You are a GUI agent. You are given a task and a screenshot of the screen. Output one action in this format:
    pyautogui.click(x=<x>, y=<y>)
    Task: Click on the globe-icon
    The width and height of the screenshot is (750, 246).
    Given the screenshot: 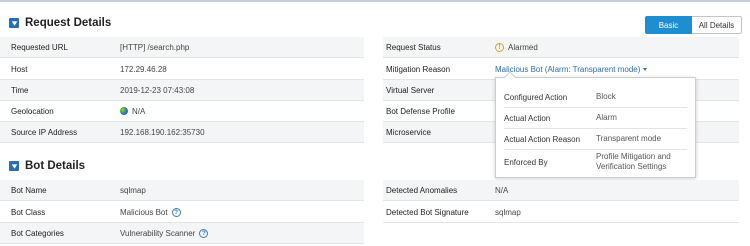 What is the action you would take?
    pyautogui.click(x=124, y=111)
    